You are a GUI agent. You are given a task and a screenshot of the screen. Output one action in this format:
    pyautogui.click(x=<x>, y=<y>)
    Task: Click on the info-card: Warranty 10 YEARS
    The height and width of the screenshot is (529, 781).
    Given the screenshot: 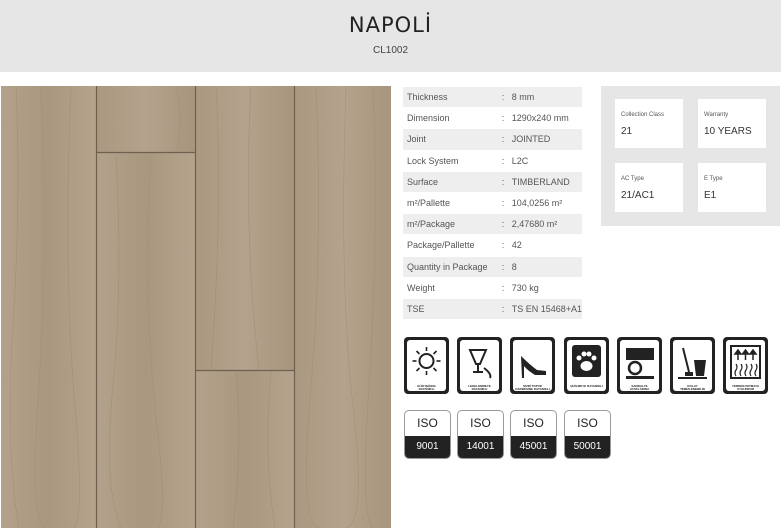 What is the action you would take?
    pyautogui.click(x=732, y=123)
    